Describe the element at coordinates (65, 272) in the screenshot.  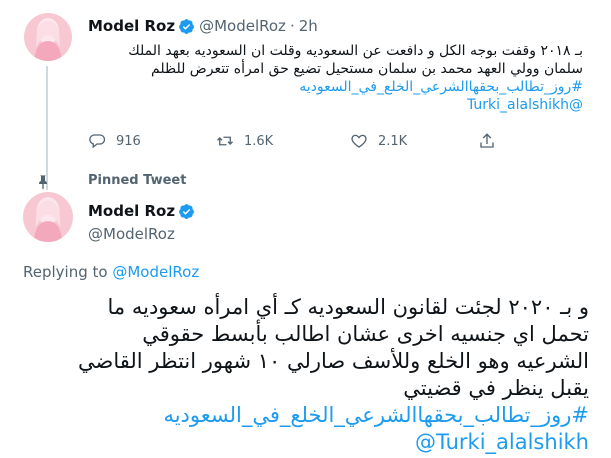
I see `replying-to-prefix: Replying to` at that location.